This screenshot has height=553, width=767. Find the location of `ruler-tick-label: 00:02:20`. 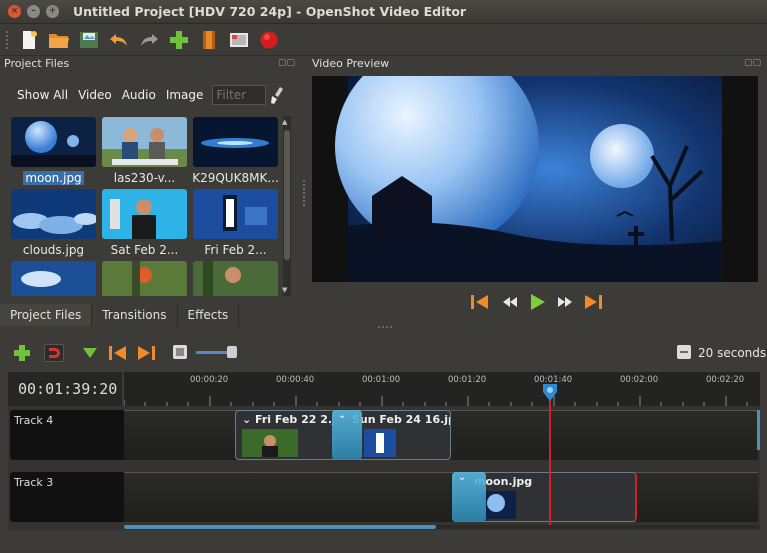

ruler-tick-label: 00:02:20 is located at coordinates (725, 380).